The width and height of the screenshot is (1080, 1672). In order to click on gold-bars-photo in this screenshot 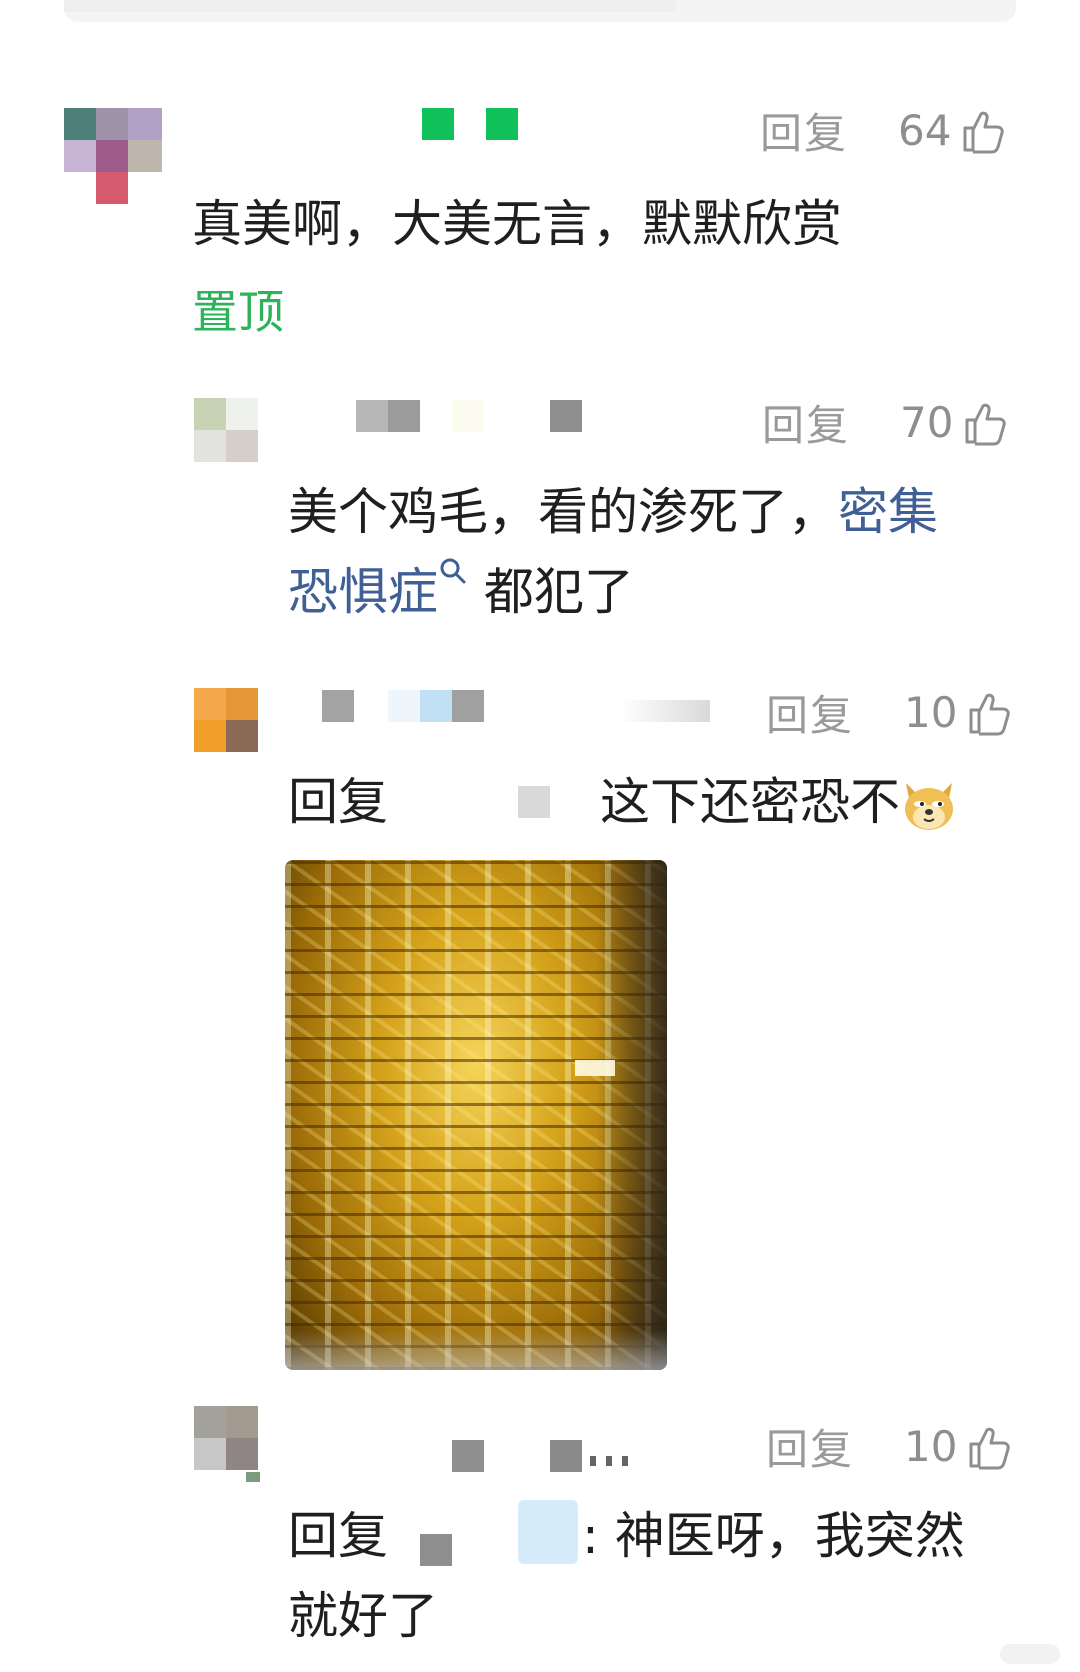, I will do `click(476, 1115)`.